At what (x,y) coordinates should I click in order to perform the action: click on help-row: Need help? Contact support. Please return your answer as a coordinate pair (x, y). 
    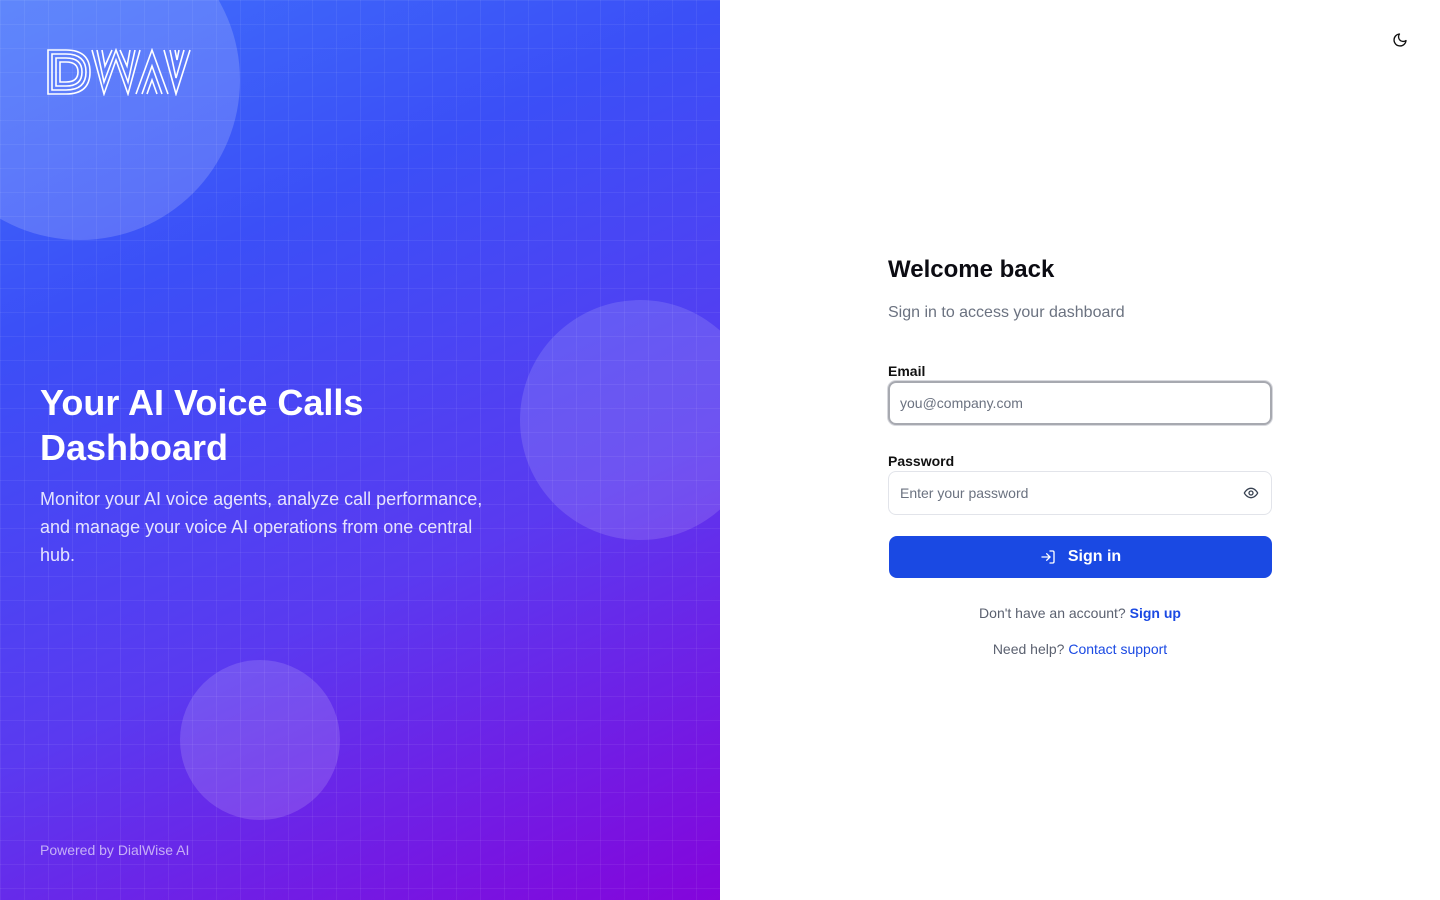
    Looking at the image, I should click on (1080, 649).